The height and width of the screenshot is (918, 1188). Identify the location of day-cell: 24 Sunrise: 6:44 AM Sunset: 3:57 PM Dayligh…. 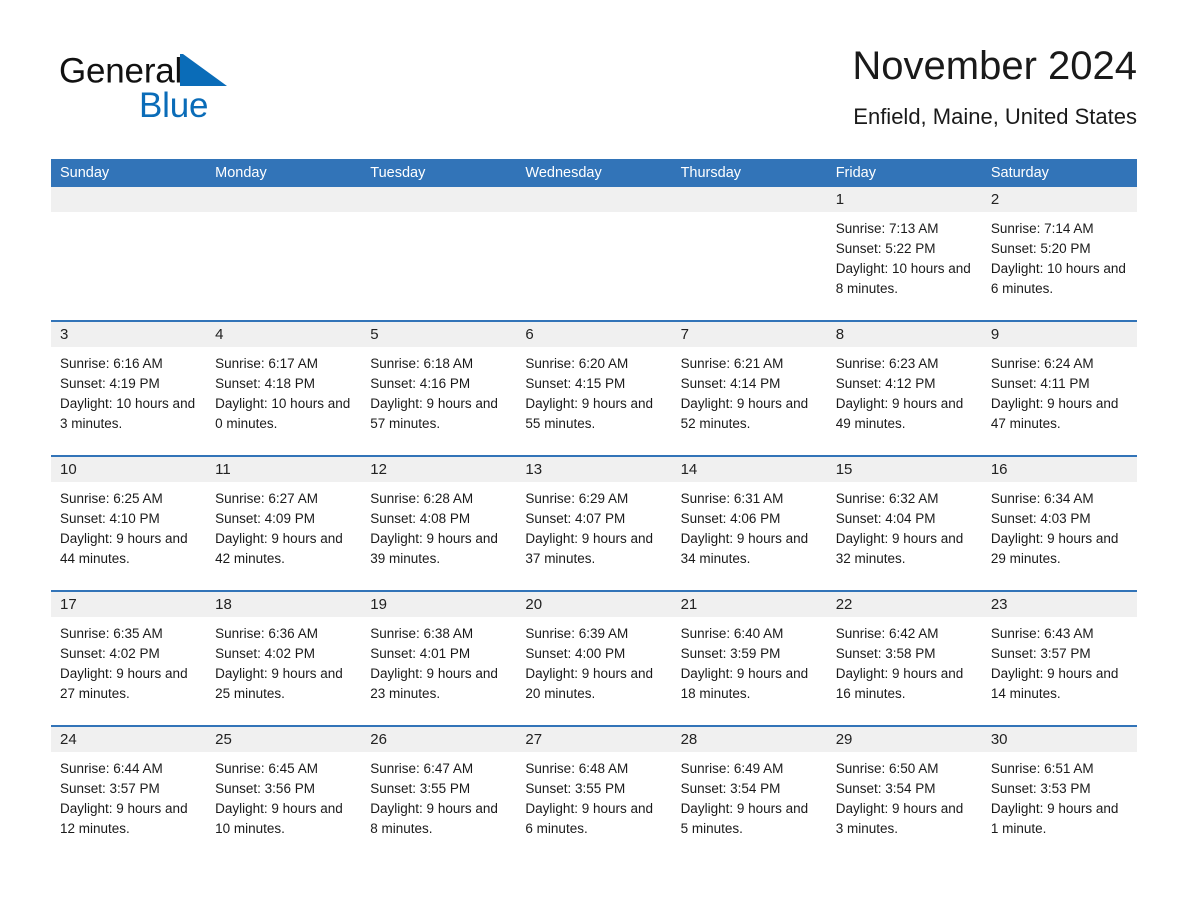
(129, 793).